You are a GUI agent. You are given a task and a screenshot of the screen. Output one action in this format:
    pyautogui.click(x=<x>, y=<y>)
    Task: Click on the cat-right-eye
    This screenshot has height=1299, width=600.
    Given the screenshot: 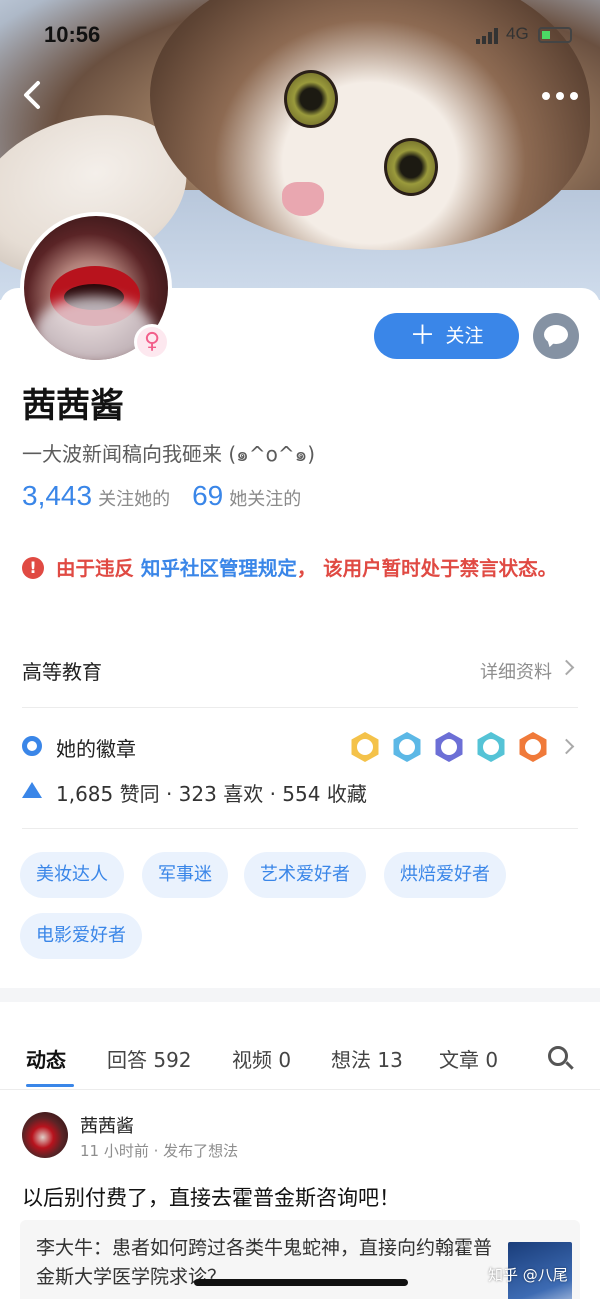 What is the action you would take?
    pyautogui.click(x=411, y=167)
    